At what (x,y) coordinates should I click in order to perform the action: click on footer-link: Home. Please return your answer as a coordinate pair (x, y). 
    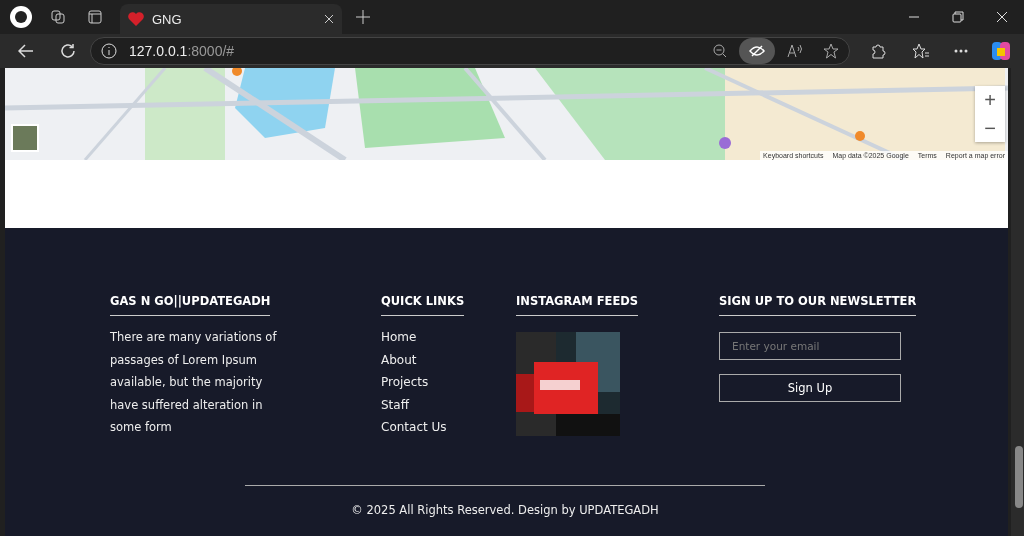
    Looking at the image, I should click on (448, 337).